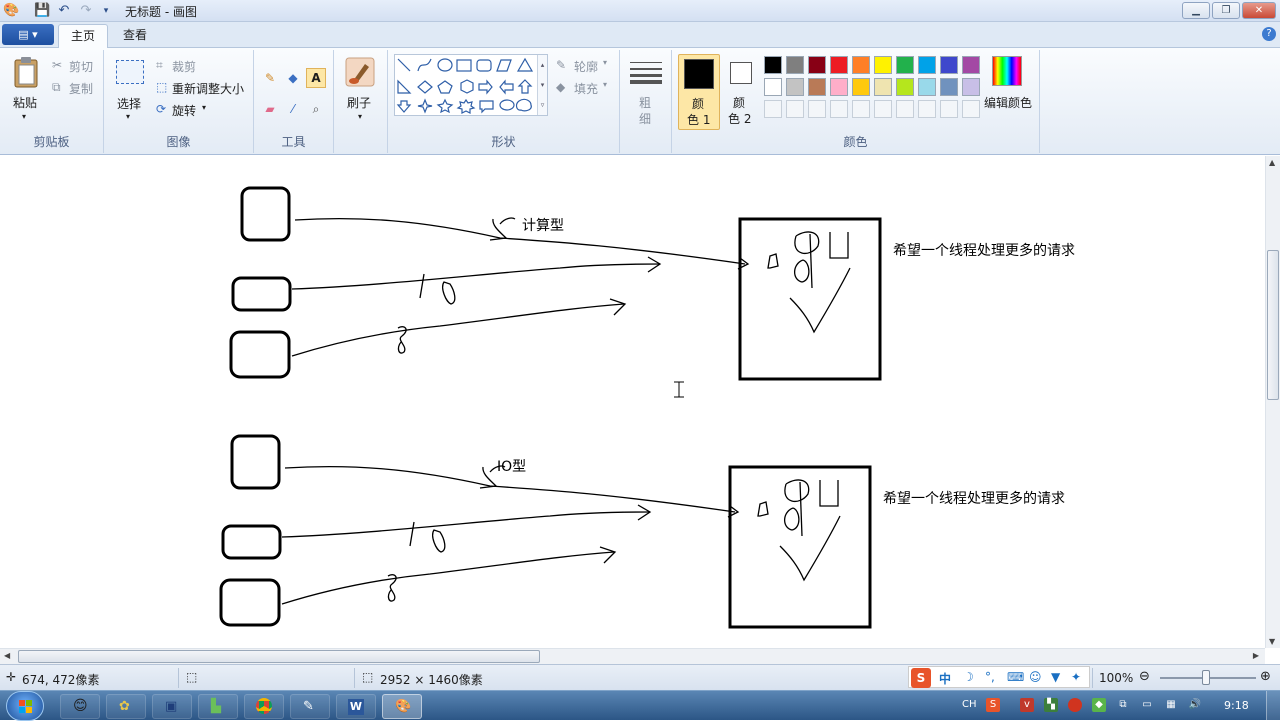 The image size is (1280, 725). What do you see at coordinates (1051, 705) in the screenshot?
I see `network-tool-tray-icon: ▚` at bounding box center [1051, 705].